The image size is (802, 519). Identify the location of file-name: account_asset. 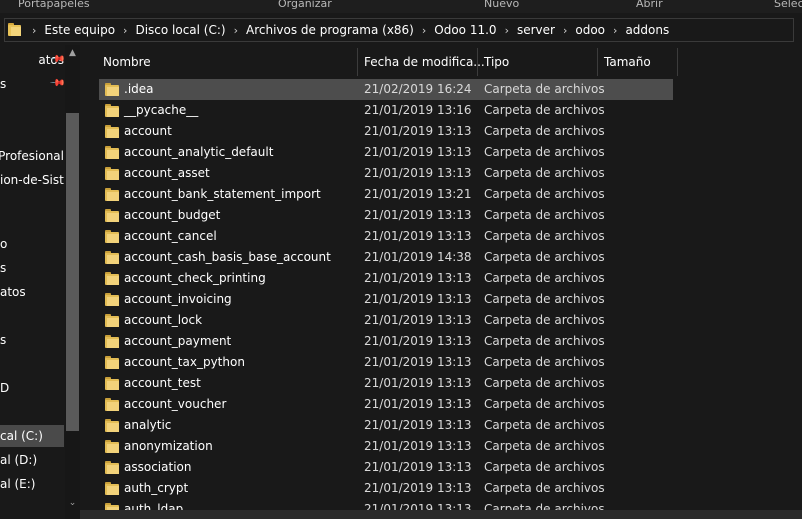
(167, 173).